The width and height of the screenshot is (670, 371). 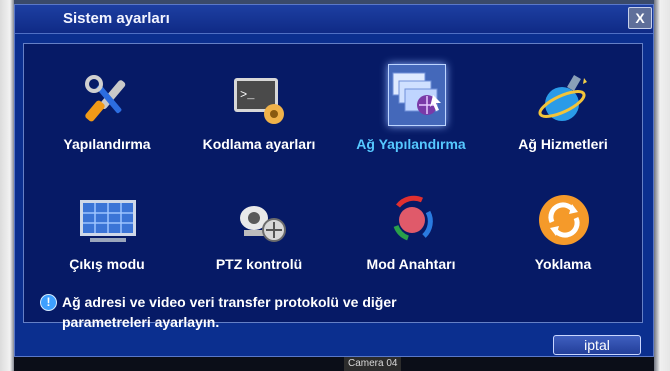 I want to click on tile-polling: Yoklama, so click(x=563, y=239).